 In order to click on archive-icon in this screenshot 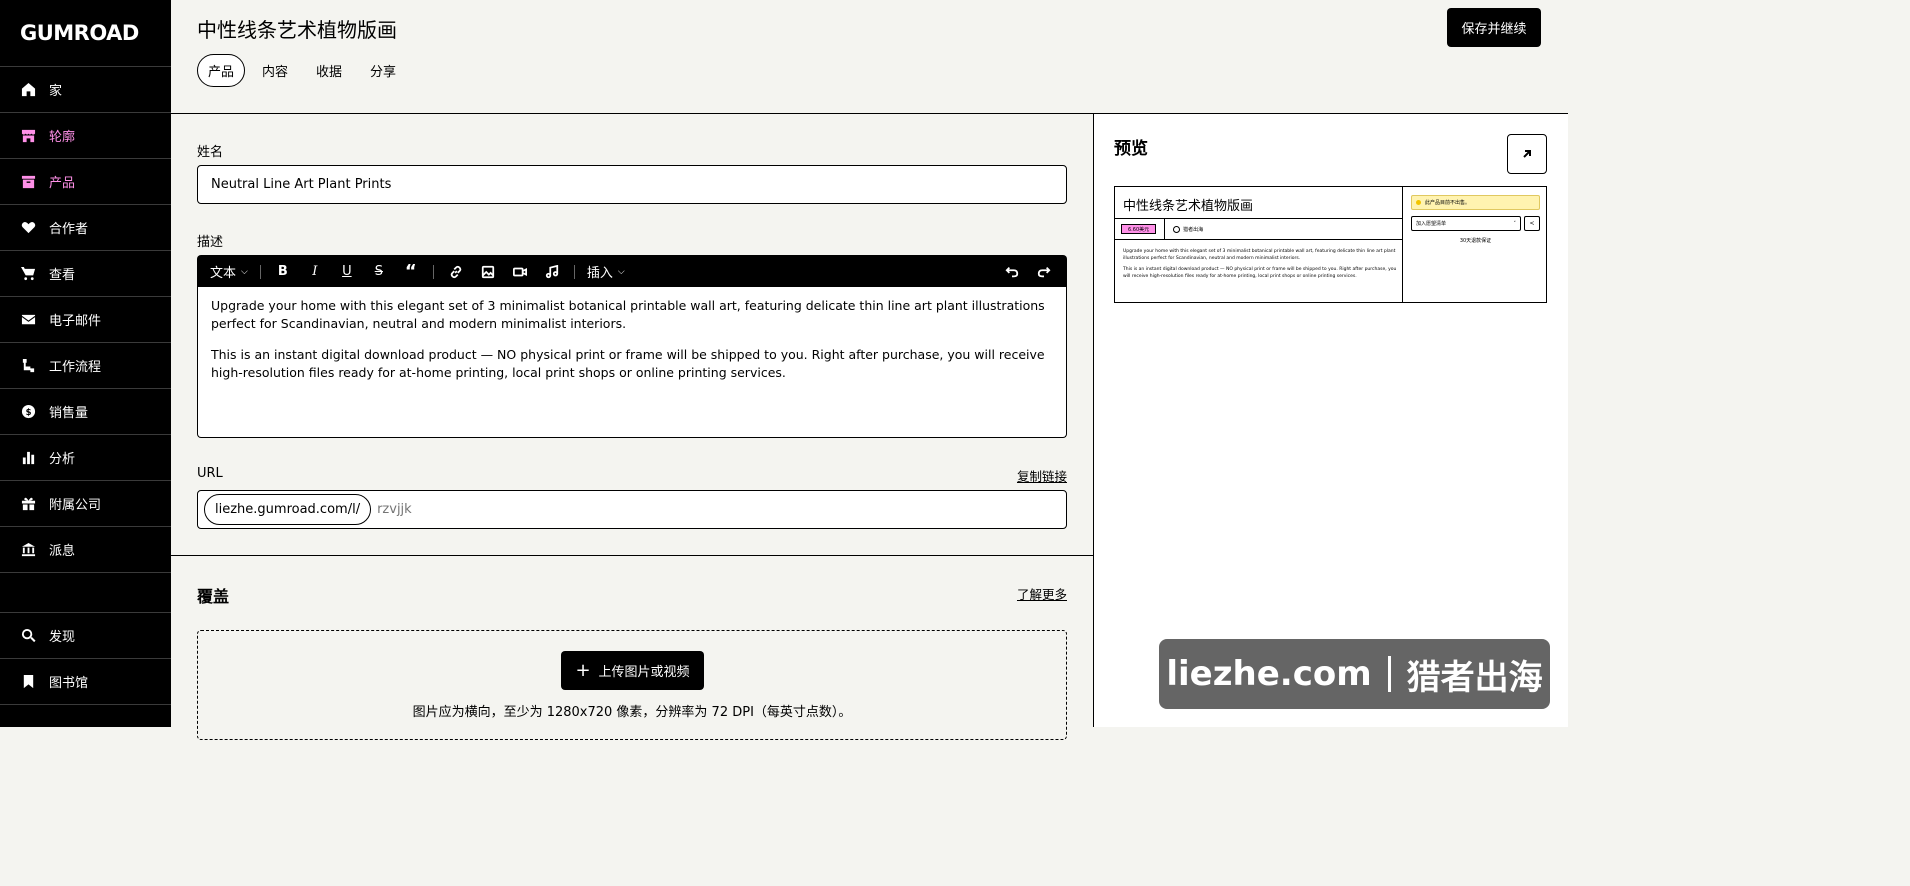, I will do `click(28, 182)`.